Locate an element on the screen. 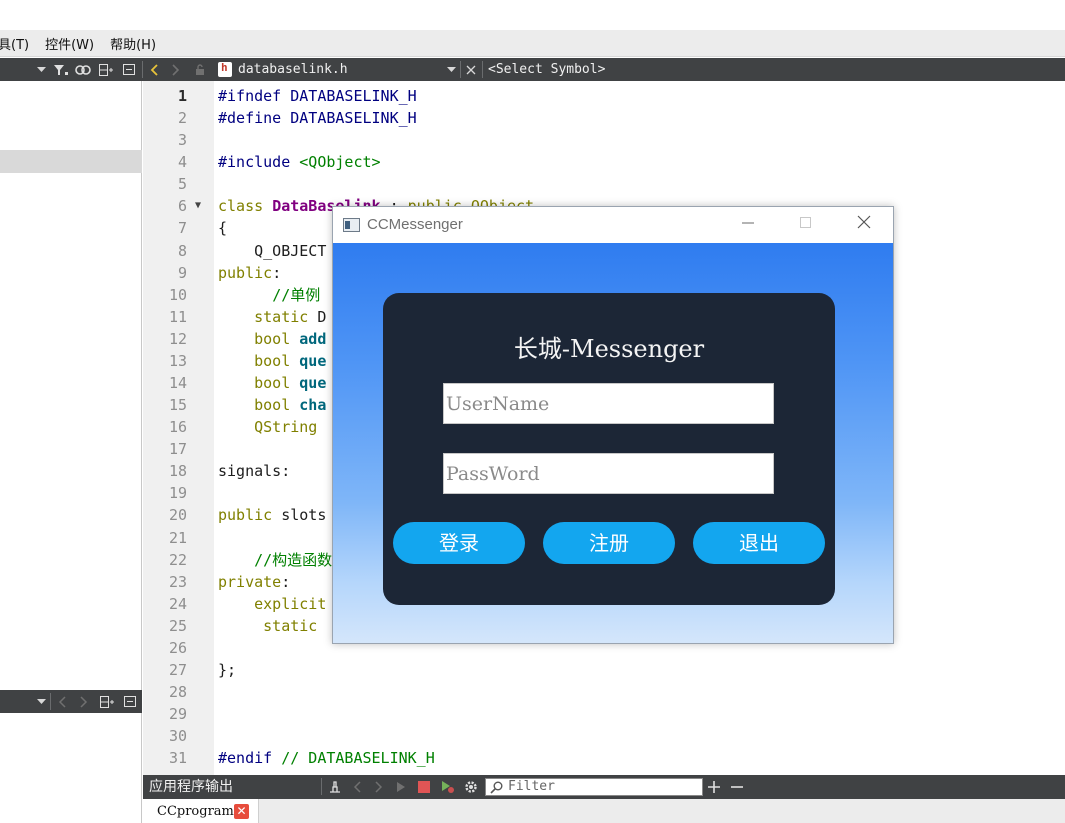 Image resolution: width=1065 pixels, height=823 pixels. code-line: 1 #ifndef DATABASELINK_H is located at coordinates (604, 96).